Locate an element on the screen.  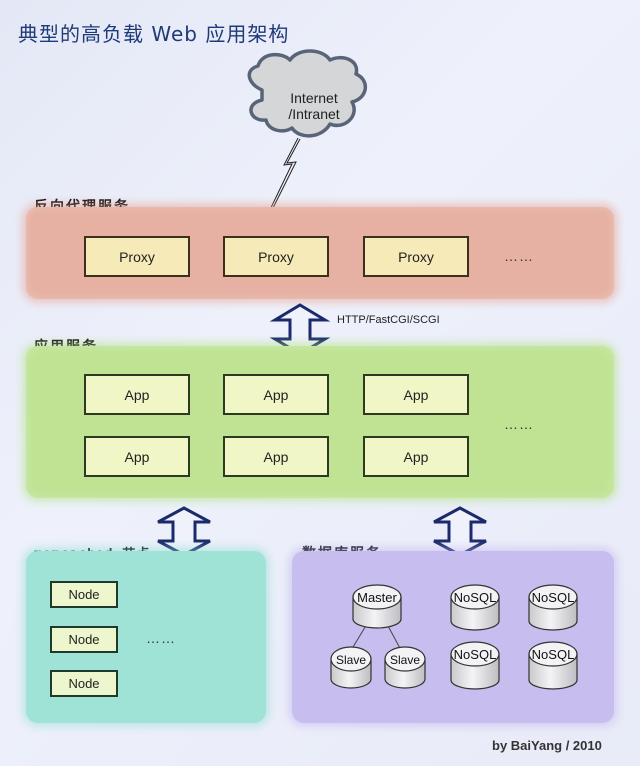
author-credit: by BaiYang / 2010 is located at coordinates (547, 745).